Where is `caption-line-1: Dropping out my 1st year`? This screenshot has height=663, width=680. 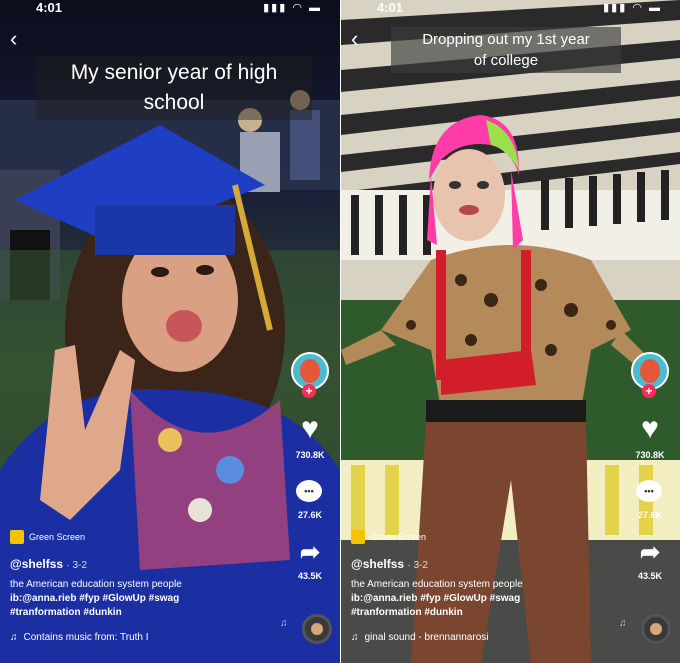 caption-line-1: Dropping out my 1st year is located at coordinates (506, 39).